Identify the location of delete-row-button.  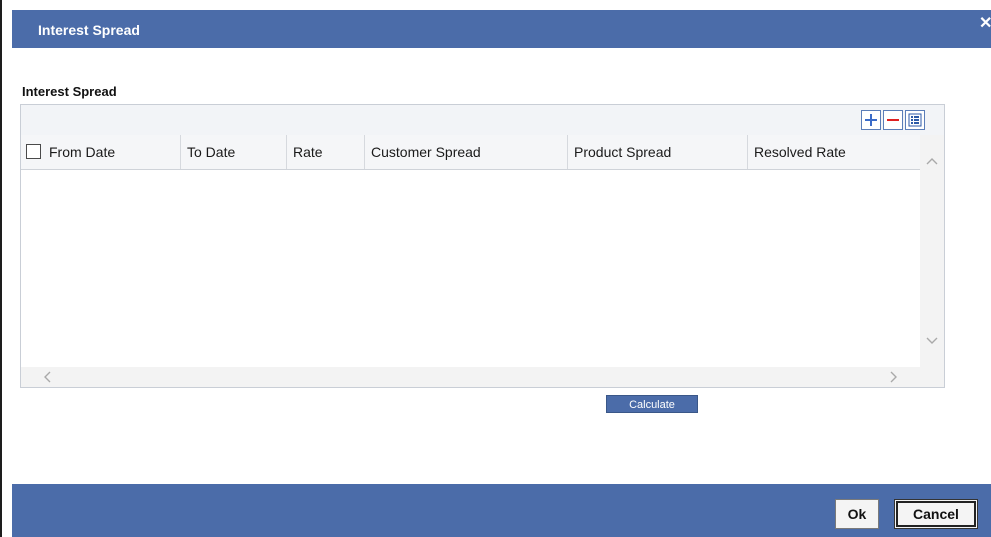
(893, 120).